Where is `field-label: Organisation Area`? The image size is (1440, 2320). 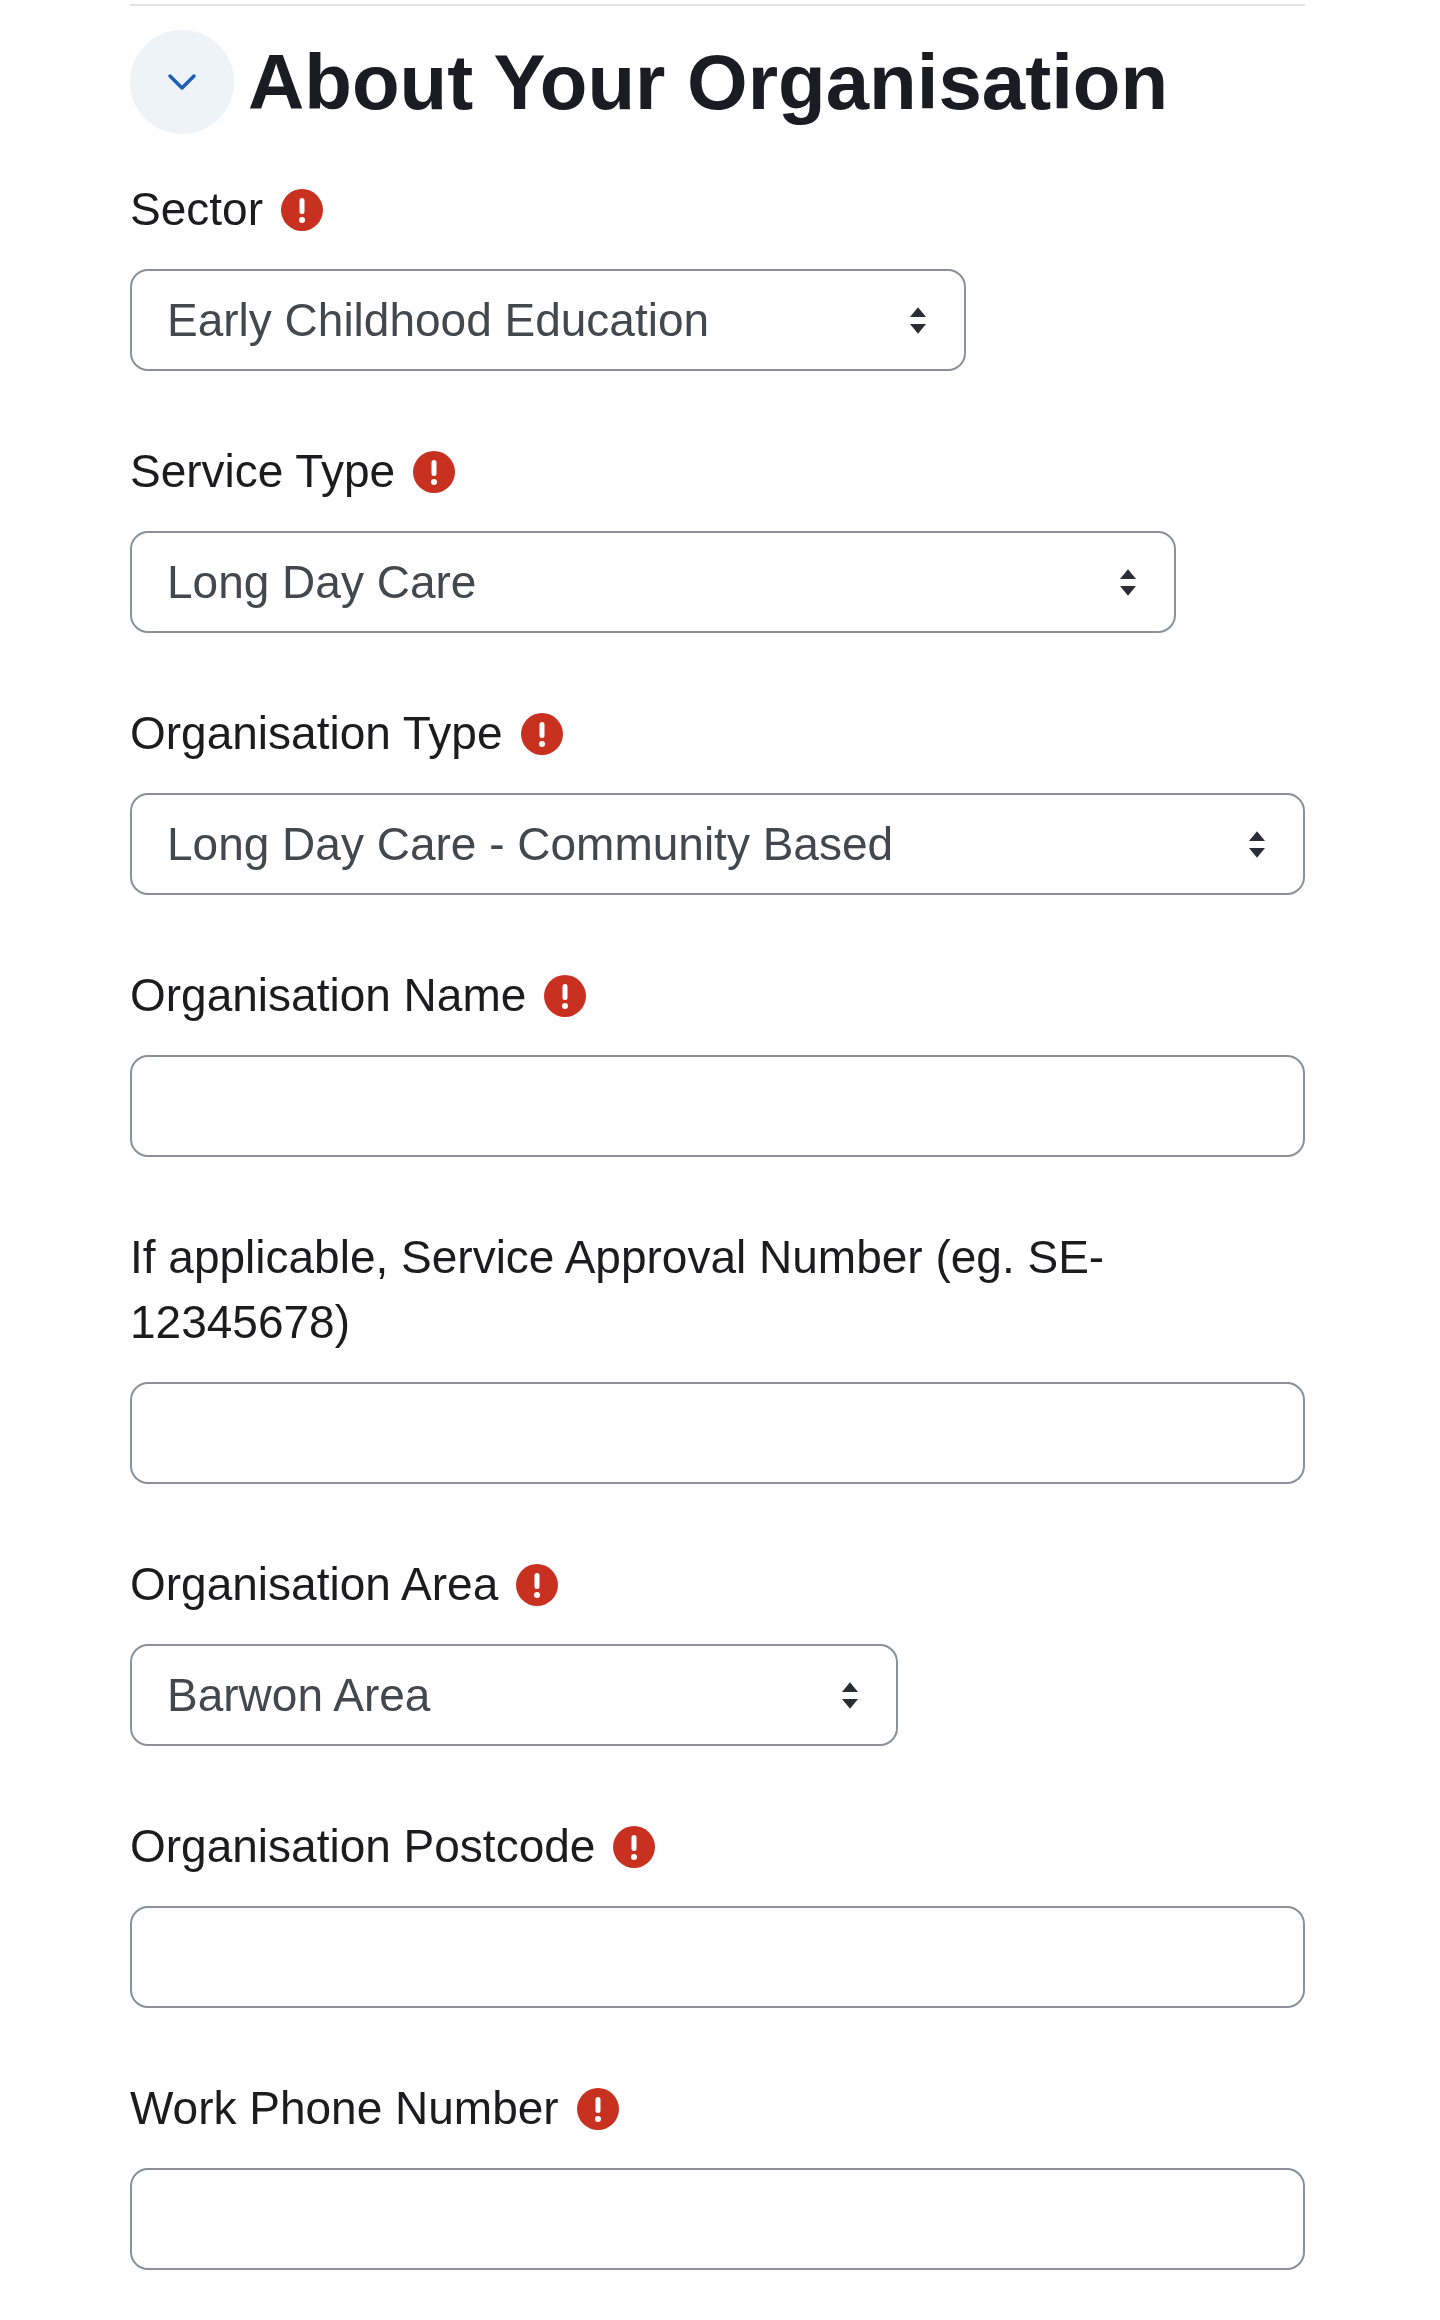
field-label: Organisation Area is located at coordinates (314, 1584).